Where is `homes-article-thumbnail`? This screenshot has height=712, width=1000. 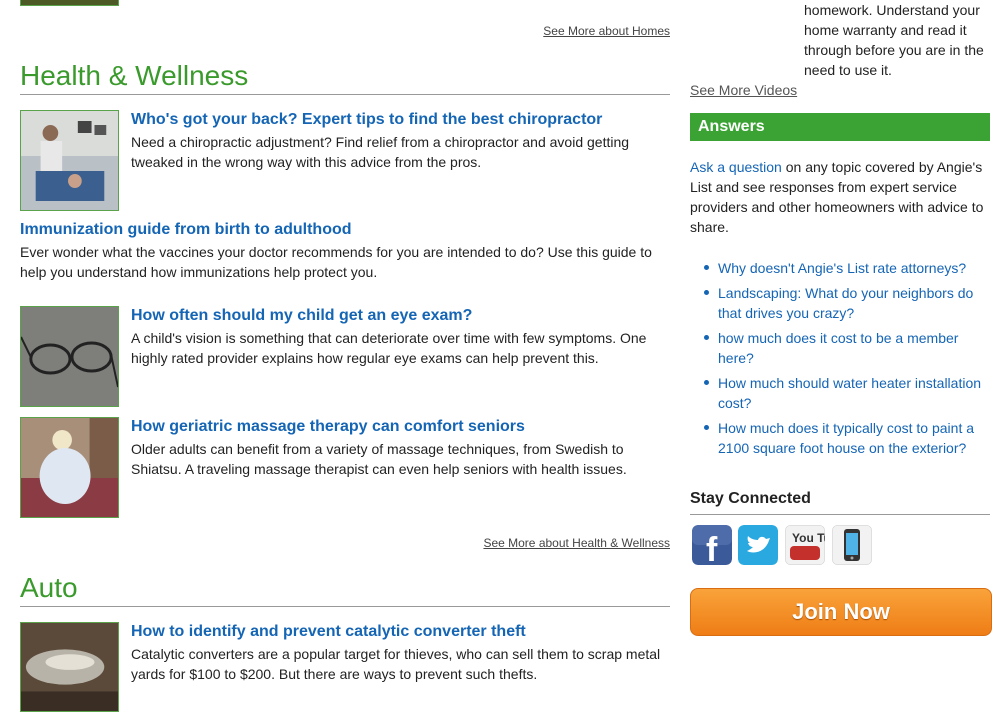
homes-article-thumbnail is located at coordinates (69, 3).